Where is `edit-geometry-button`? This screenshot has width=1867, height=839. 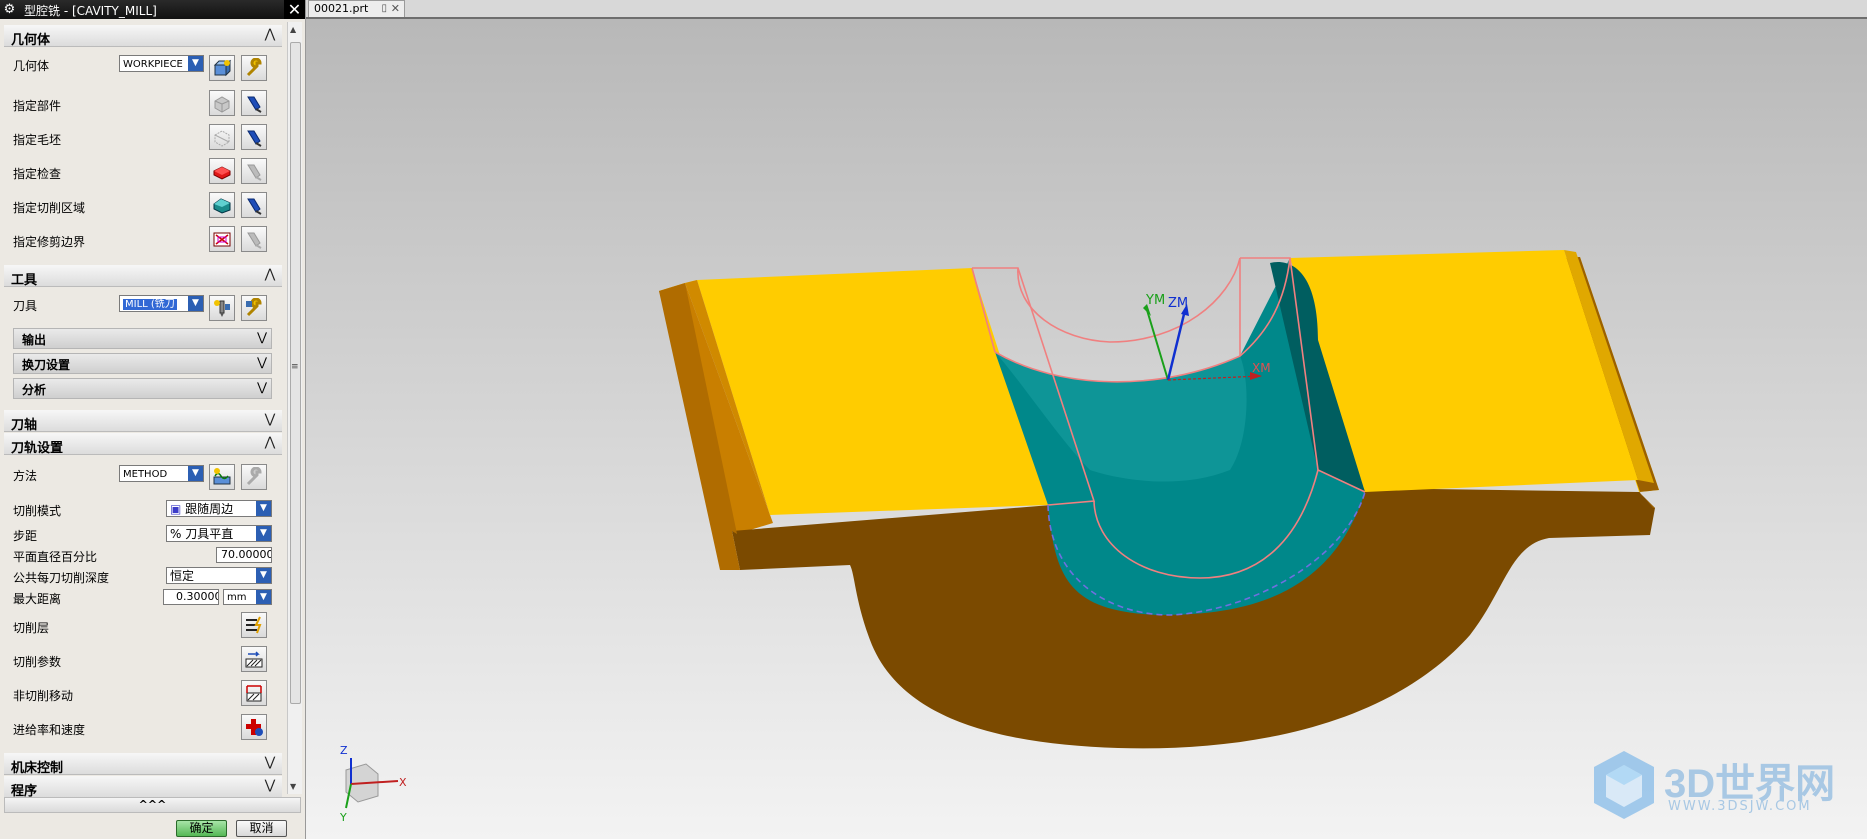 edit-geometry-button is located at coordinates (254, 68).